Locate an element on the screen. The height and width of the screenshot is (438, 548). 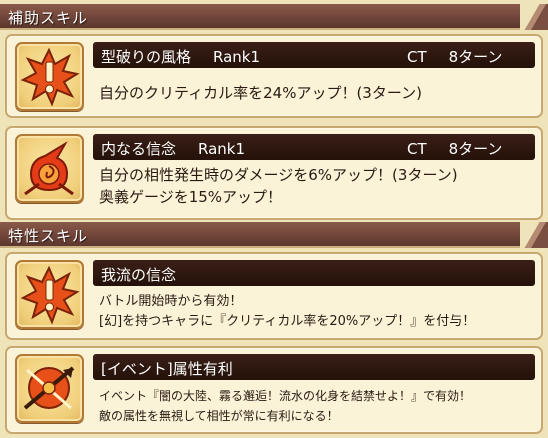
description-line: 自分の相性発生時のダメージを6%アップ！(3ターン) is located at coordinates (278, 175).